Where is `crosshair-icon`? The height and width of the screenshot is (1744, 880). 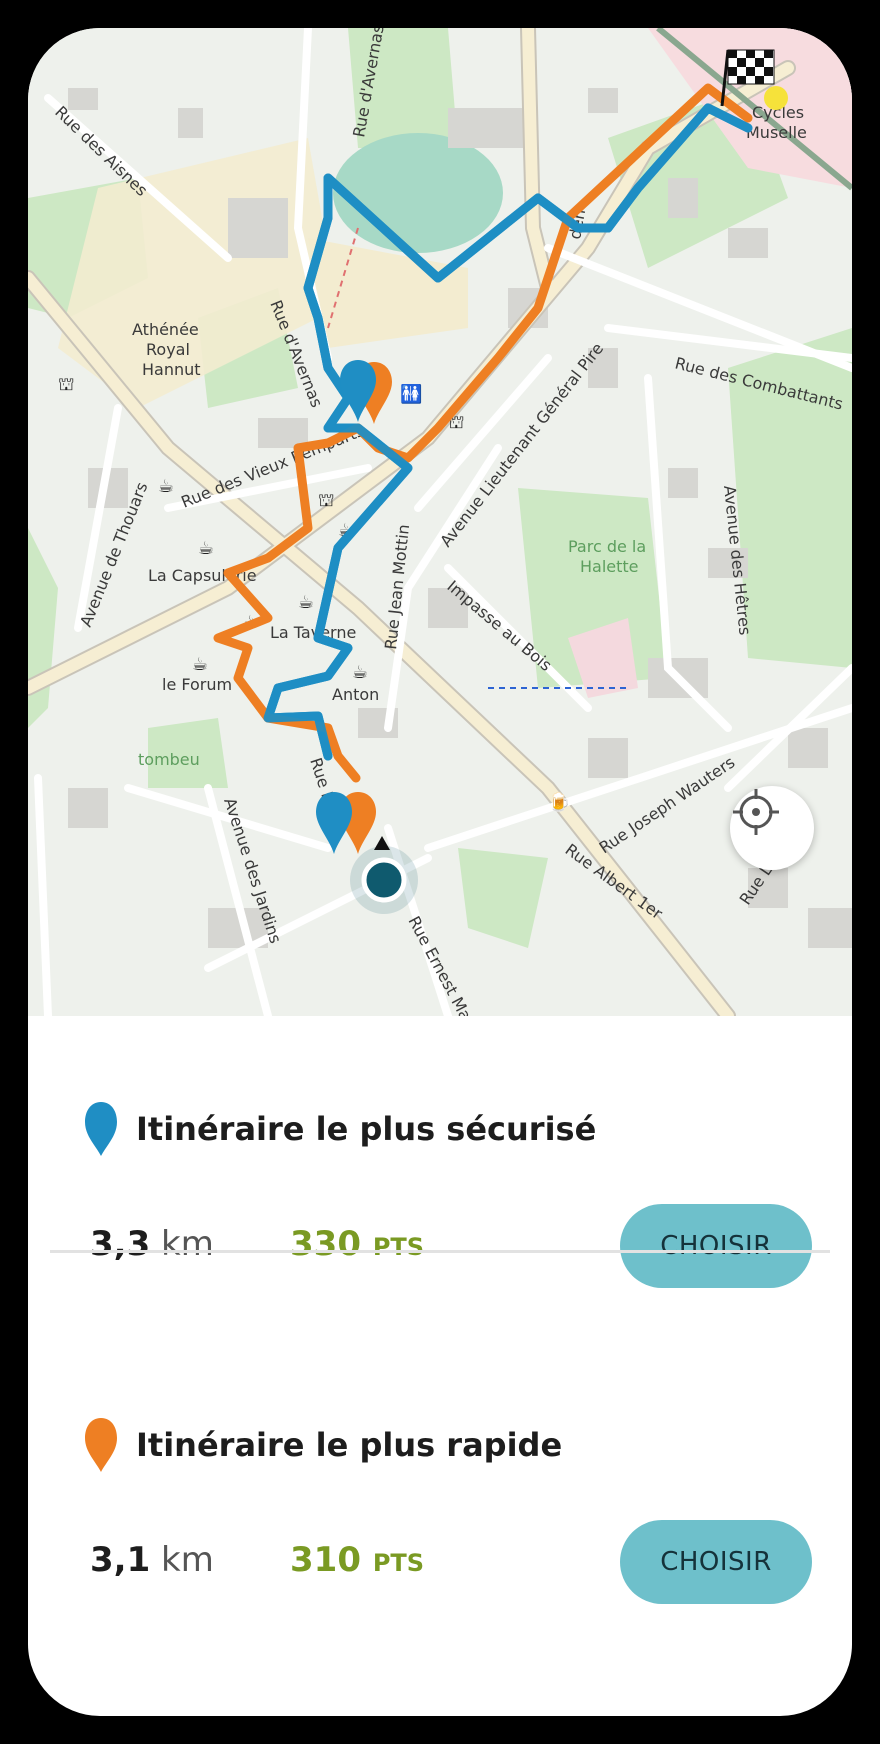
crosshair-icon is located at coordinates (756, 812).